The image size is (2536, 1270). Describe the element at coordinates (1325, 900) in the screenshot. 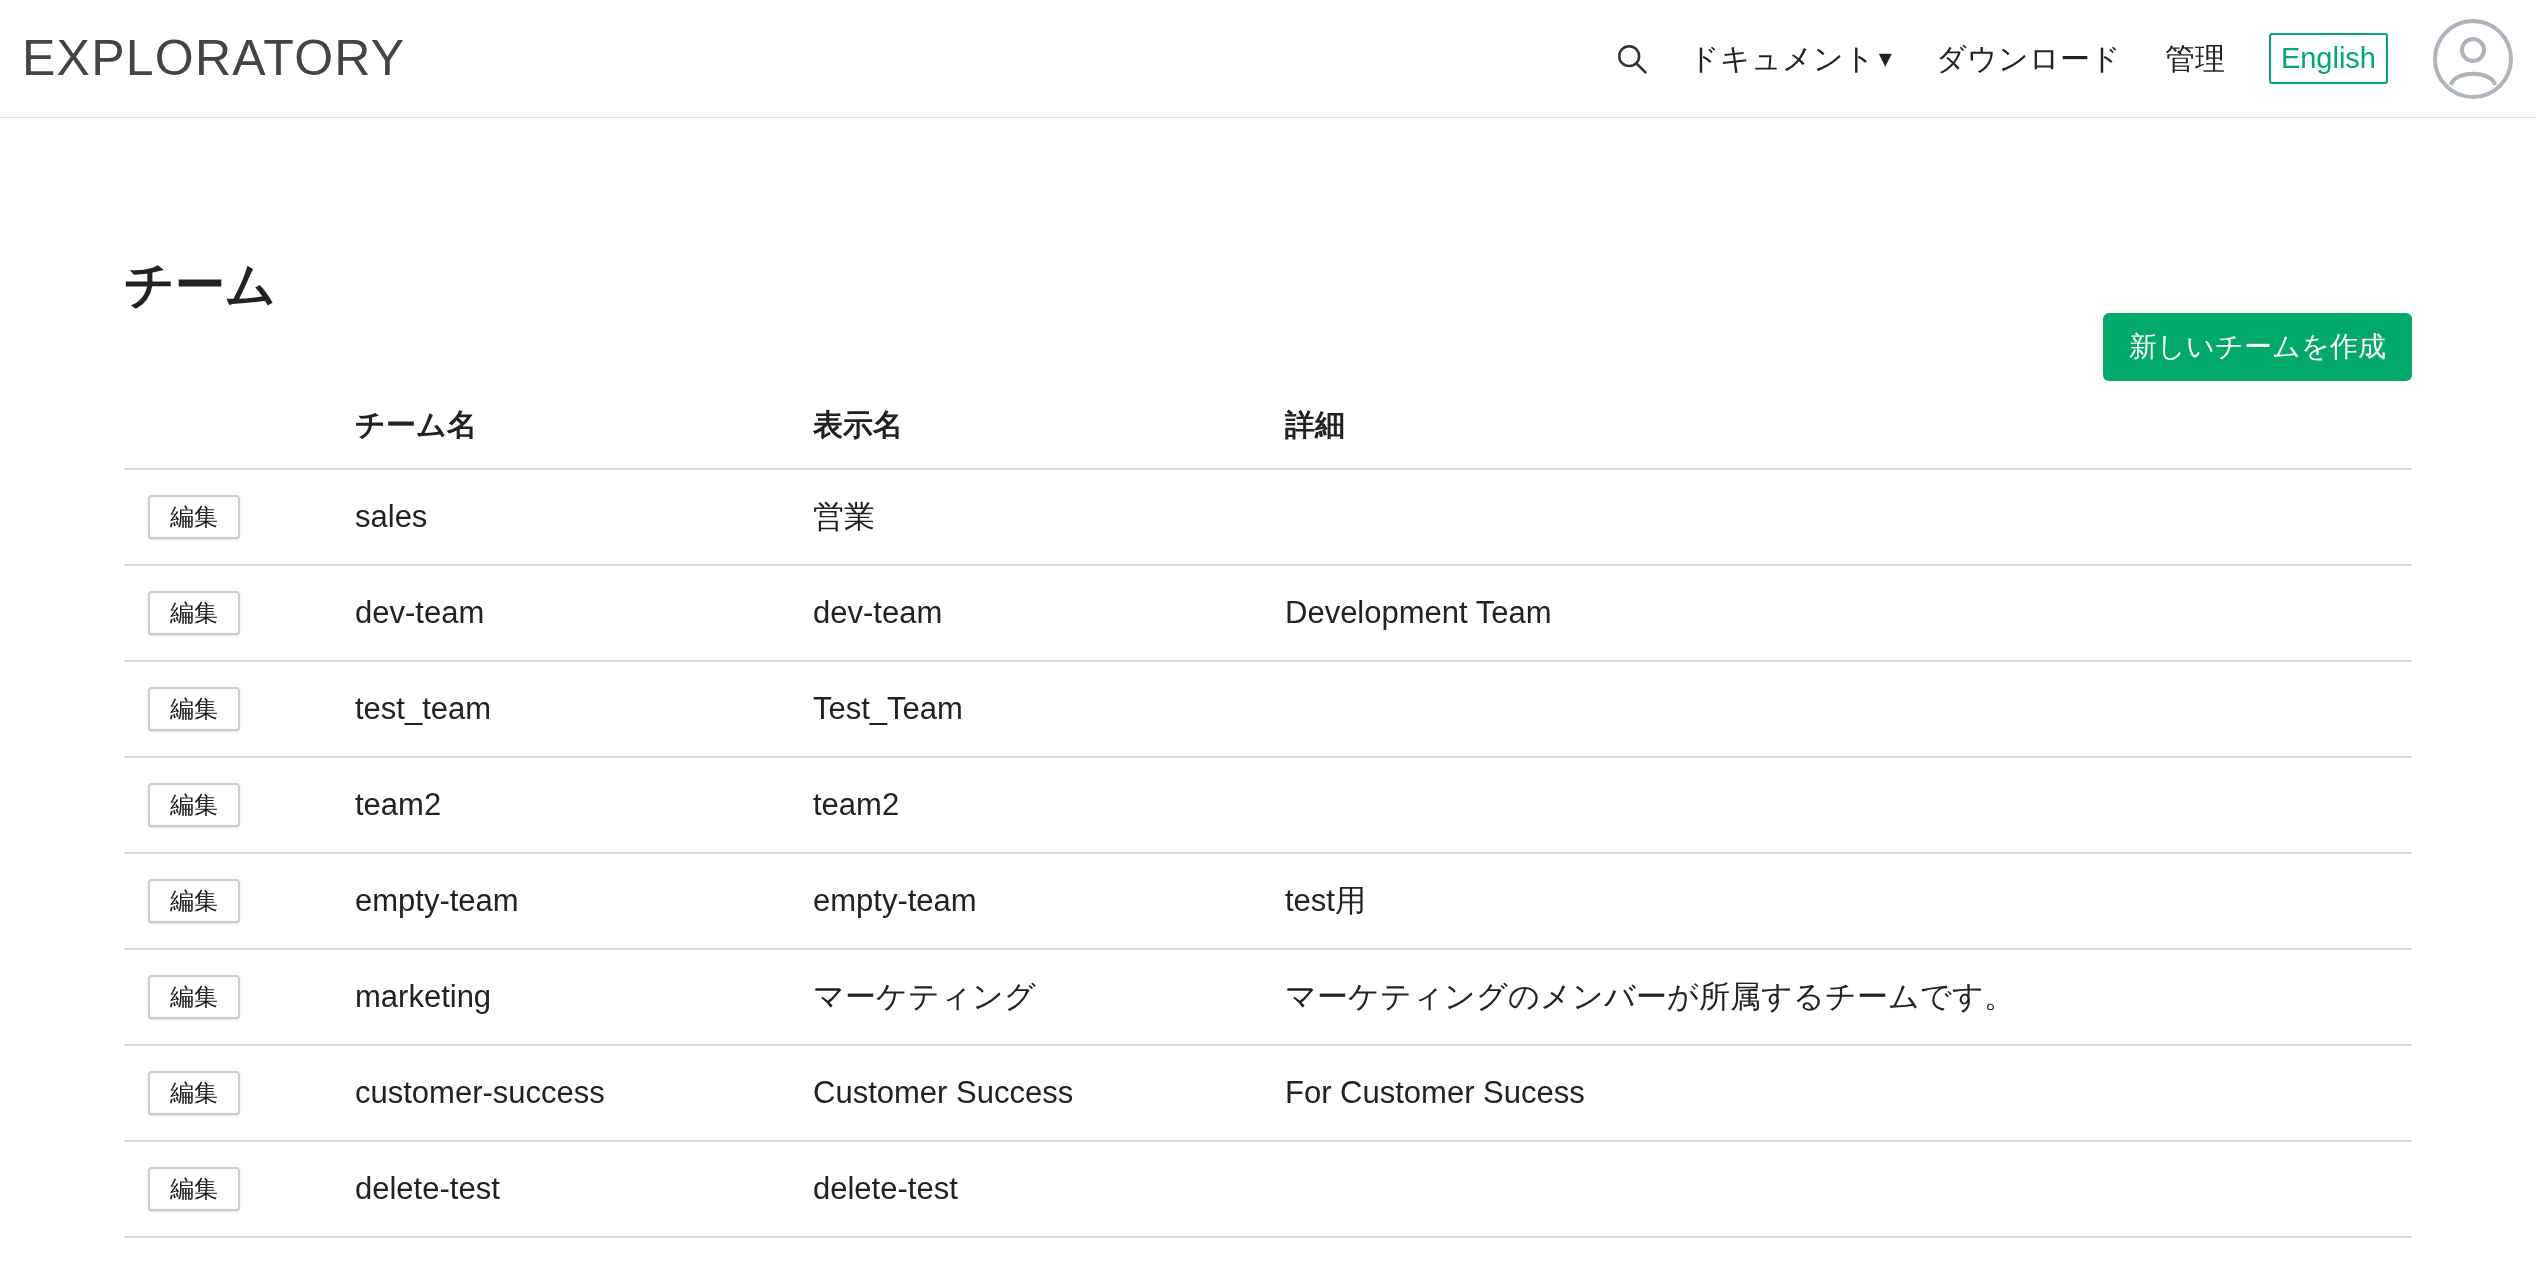

I see `table-cell: test用` at that location.